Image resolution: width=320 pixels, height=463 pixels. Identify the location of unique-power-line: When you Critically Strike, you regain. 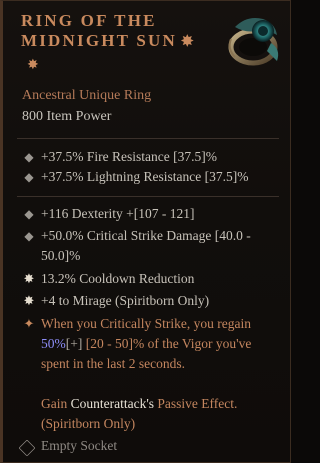
(146, 323).